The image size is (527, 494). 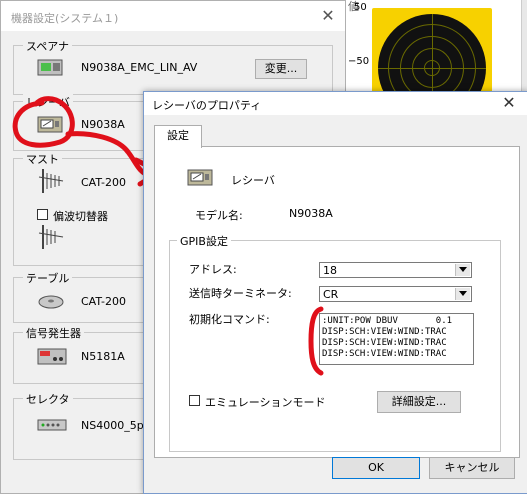 I want to click on props-dialog-title: レシーバのプロパティ, so click(x=207, y=105).